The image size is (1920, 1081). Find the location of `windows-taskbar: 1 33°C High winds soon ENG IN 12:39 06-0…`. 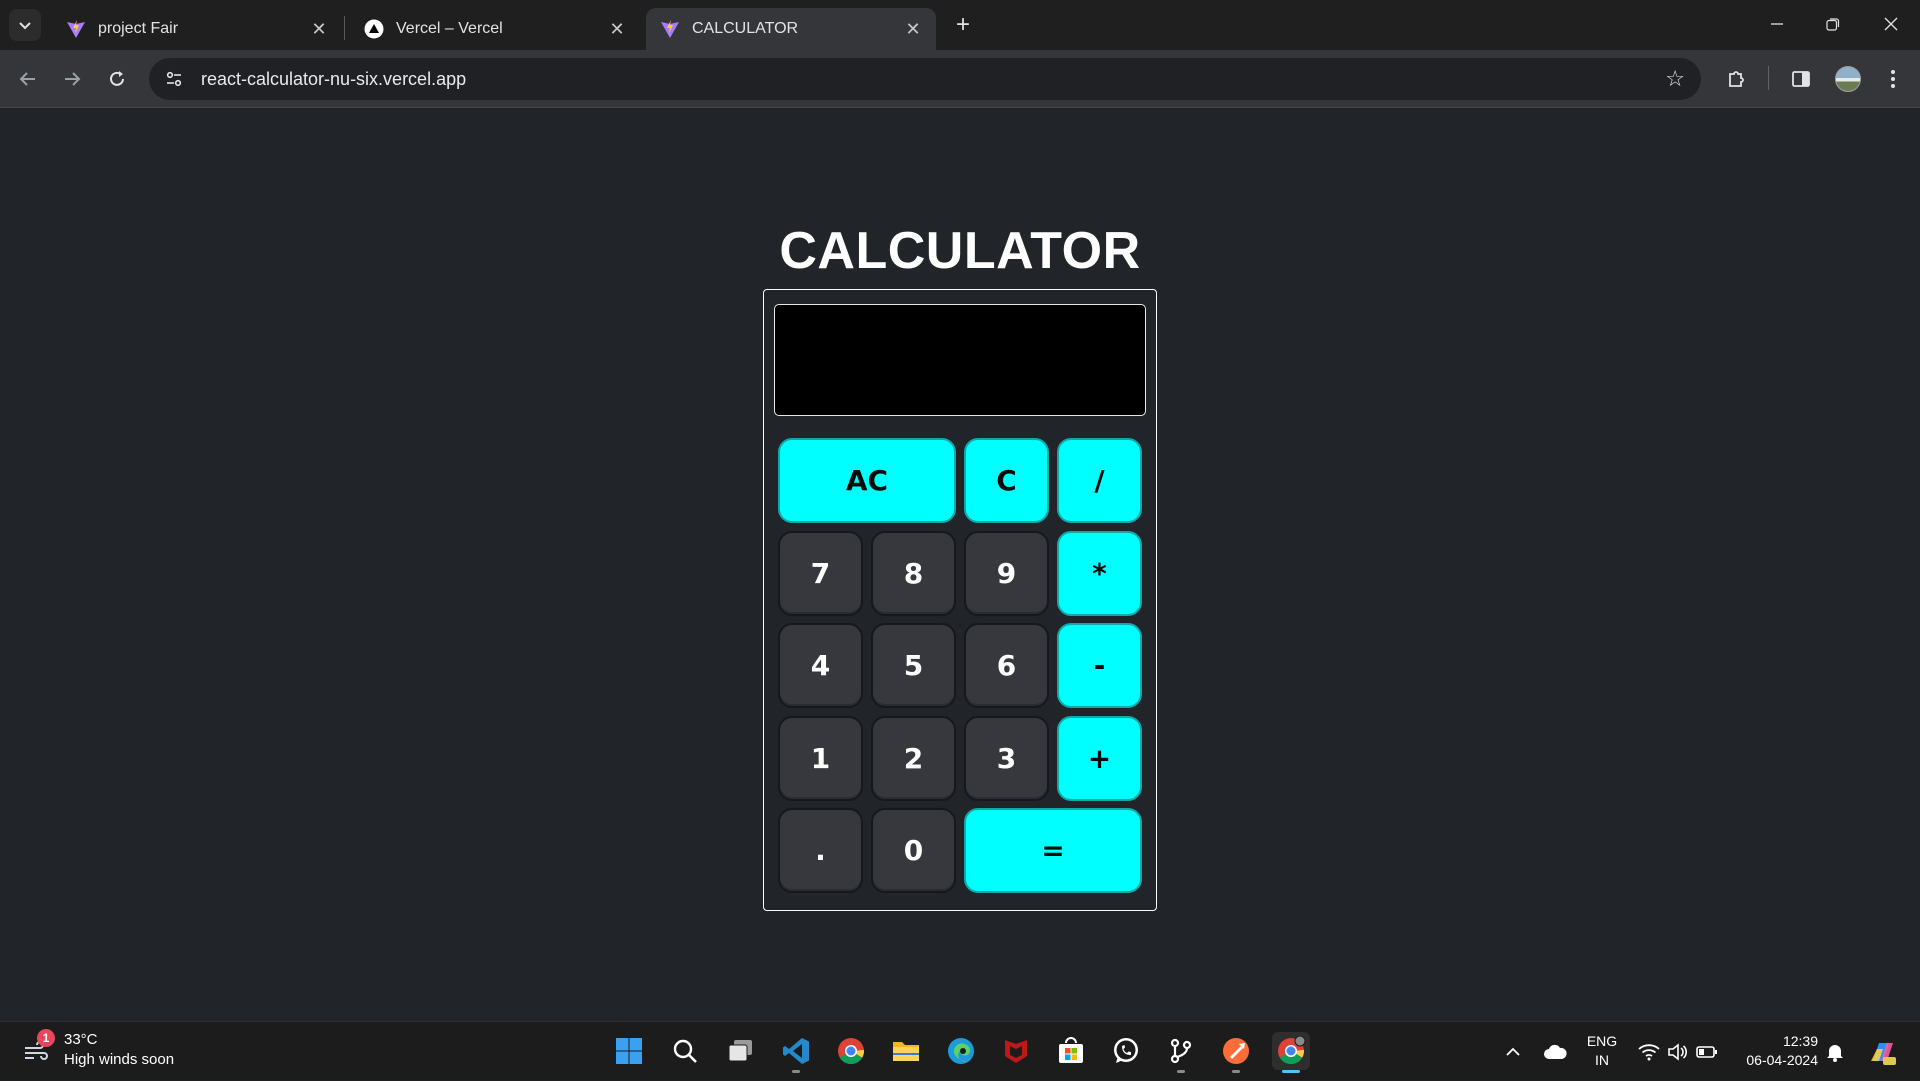

windows-taskbar: 1 33°C High winds soon ENG IN 12:39 06-0… is located at coordinates (960, 1050).